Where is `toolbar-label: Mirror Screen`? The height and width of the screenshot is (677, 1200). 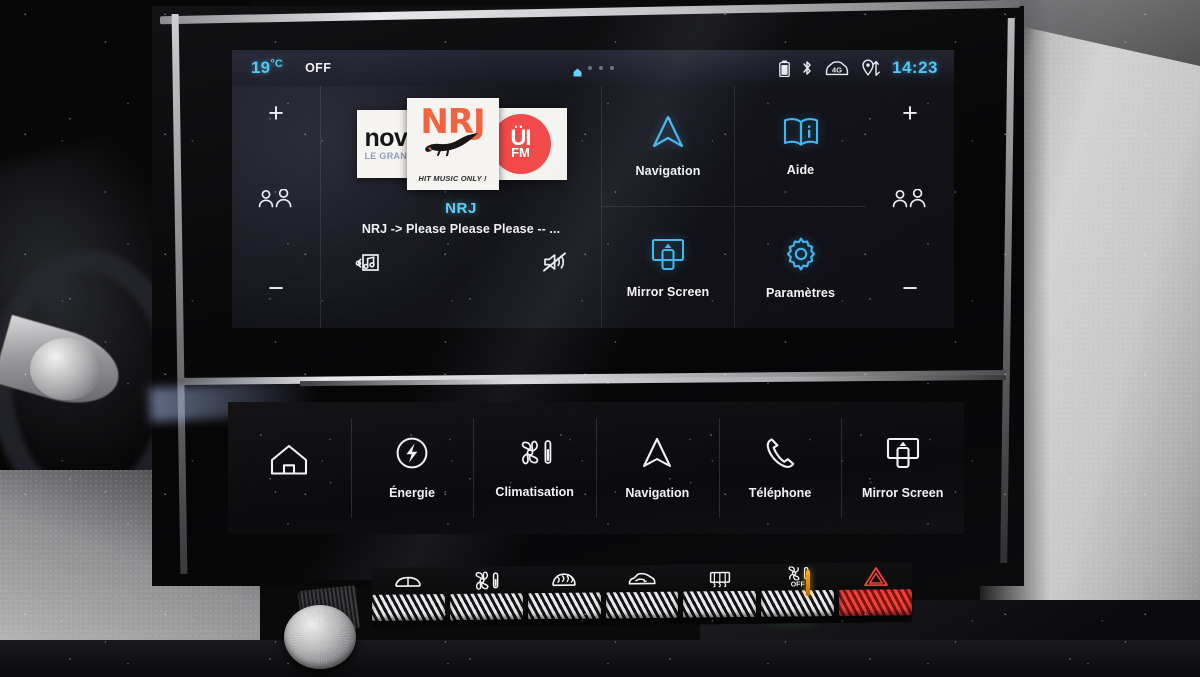 toolbar-label: Mirror Screen is located at coordinates (903, 493).